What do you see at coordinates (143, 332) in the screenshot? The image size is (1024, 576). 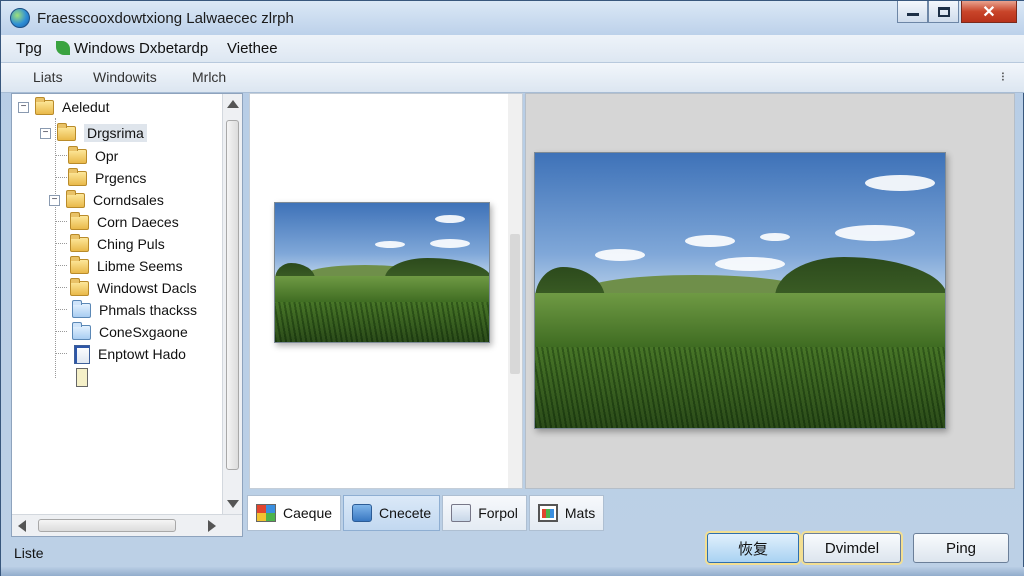 I see `tree-item-label: ConeSxgaone` at bounding box center [143, 332].